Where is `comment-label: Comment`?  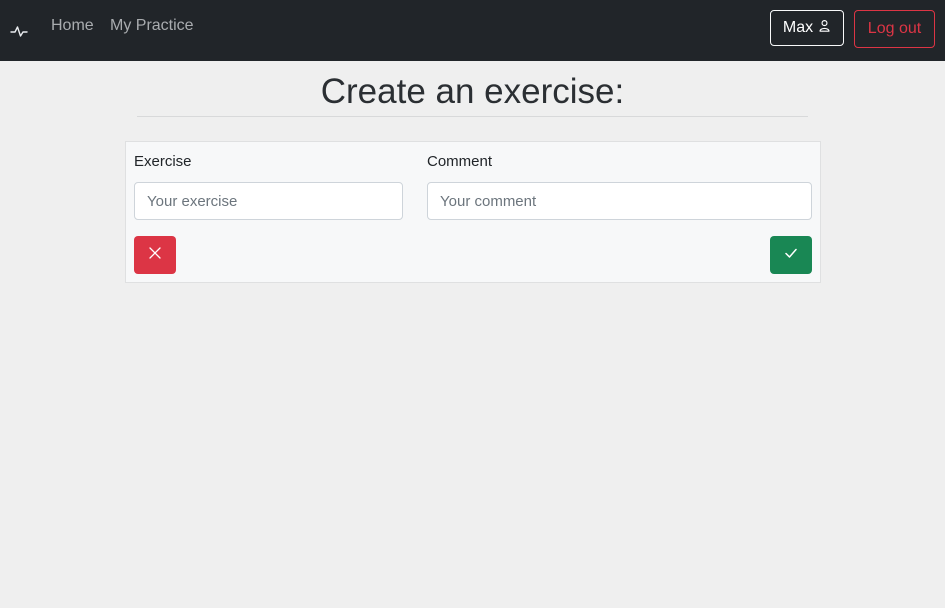 comment-label: Comment is located at coordinates (460, 161).